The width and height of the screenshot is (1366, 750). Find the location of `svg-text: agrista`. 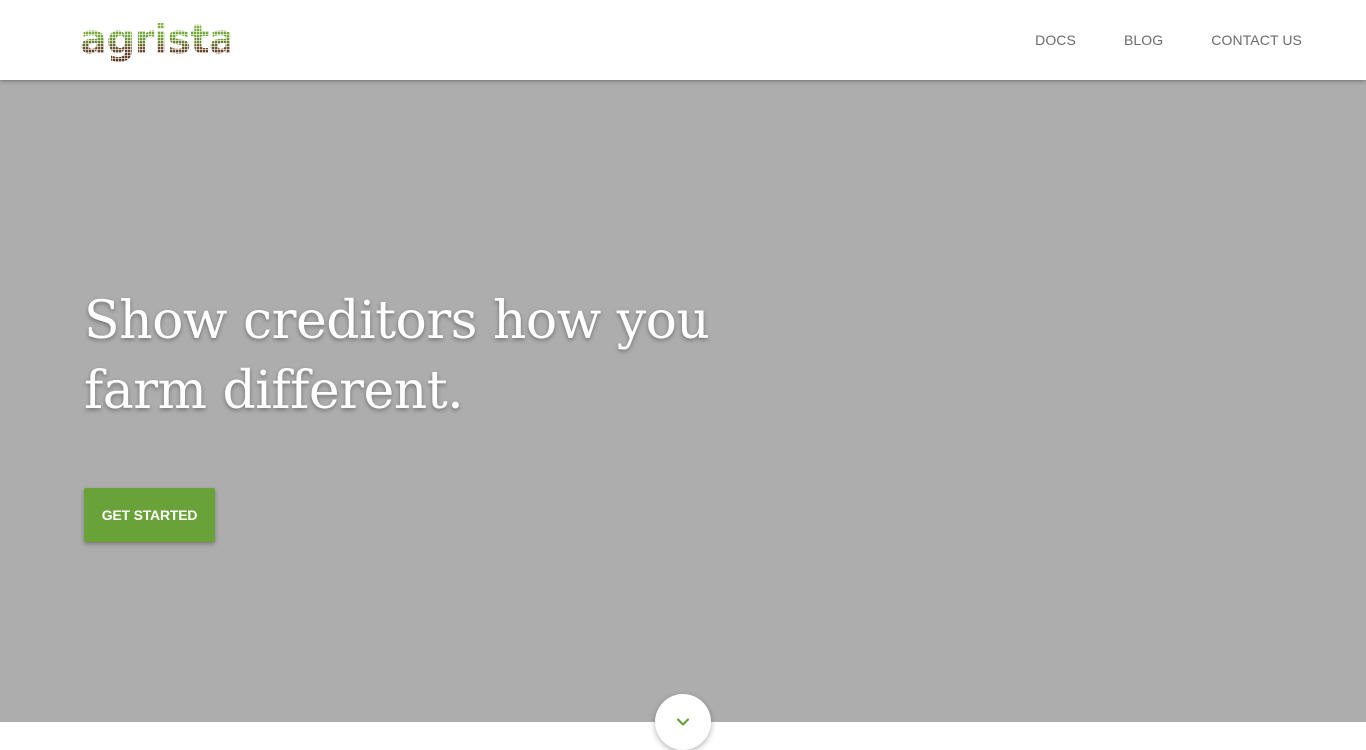

svg-text: agrista is located at coordinates (155, 40).